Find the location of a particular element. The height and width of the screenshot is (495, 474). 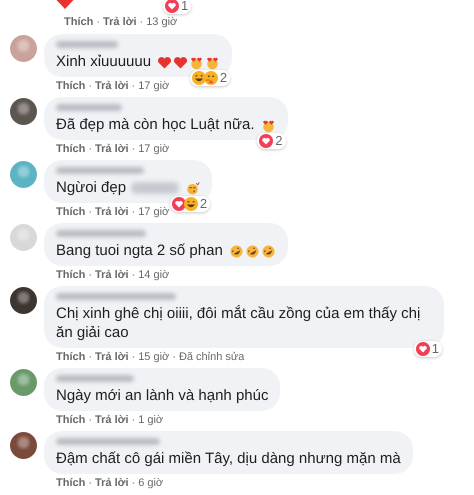

timestamp: Đã chỉnh sửa is located at coordinates (211, 357).